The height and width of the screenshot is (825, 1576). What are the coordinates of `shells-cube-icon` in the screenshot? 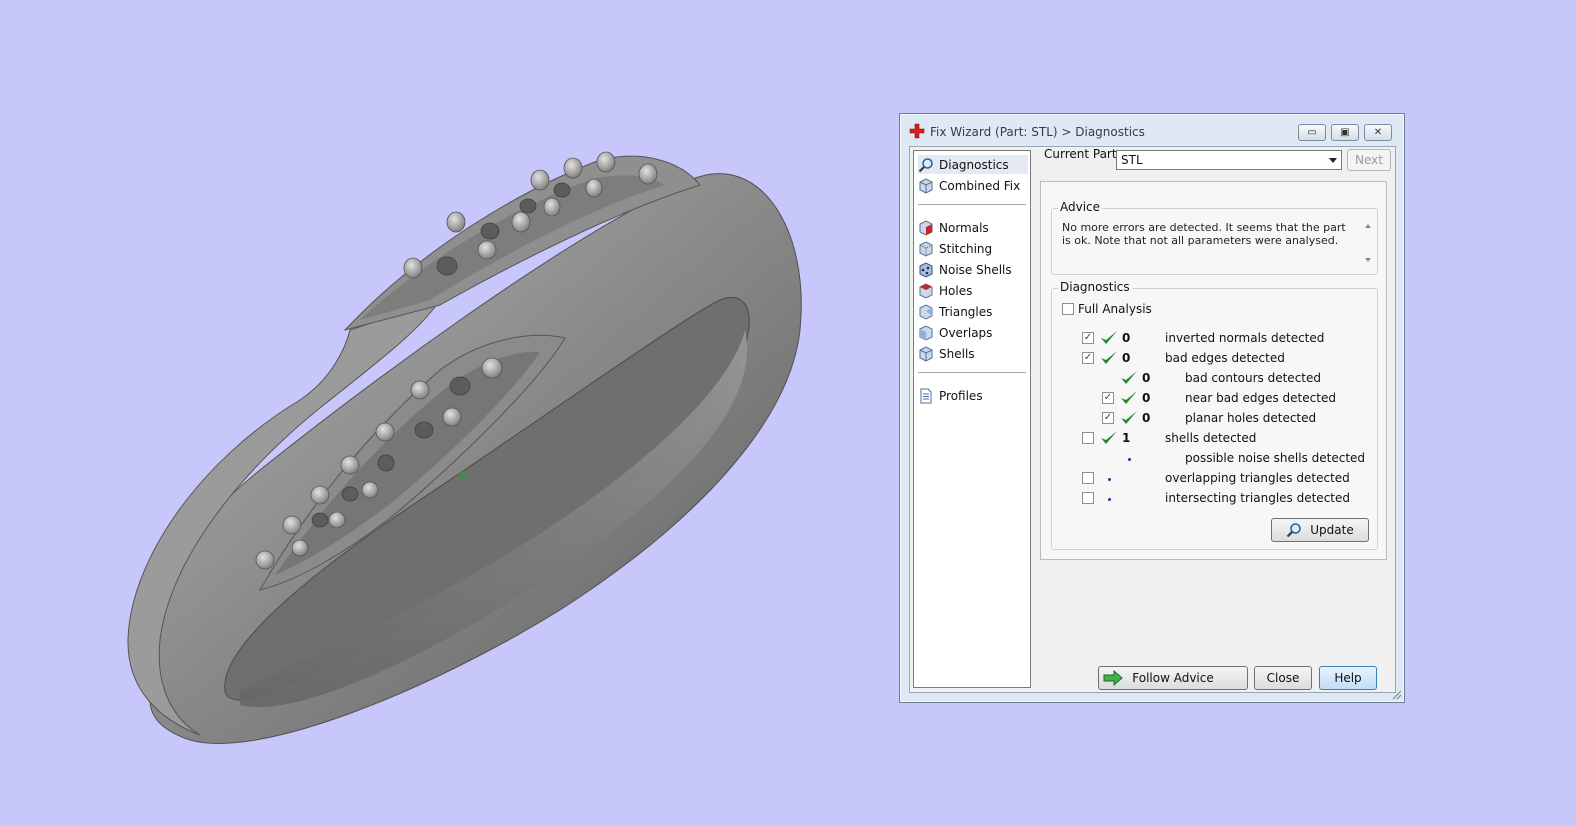 It's located at (926, 353).